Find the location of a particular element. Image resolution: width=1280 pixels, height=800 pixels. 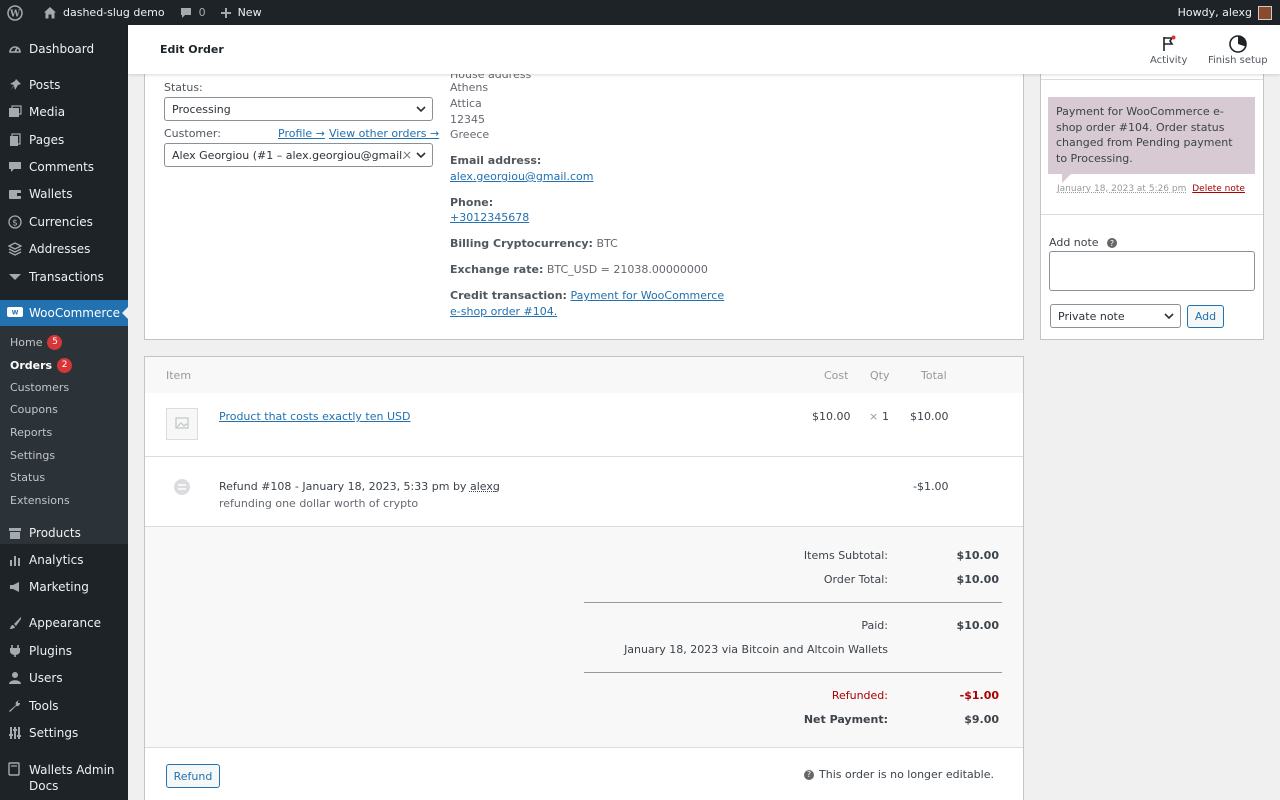

chevron-down-icon is located at coordinates (1169, 317).